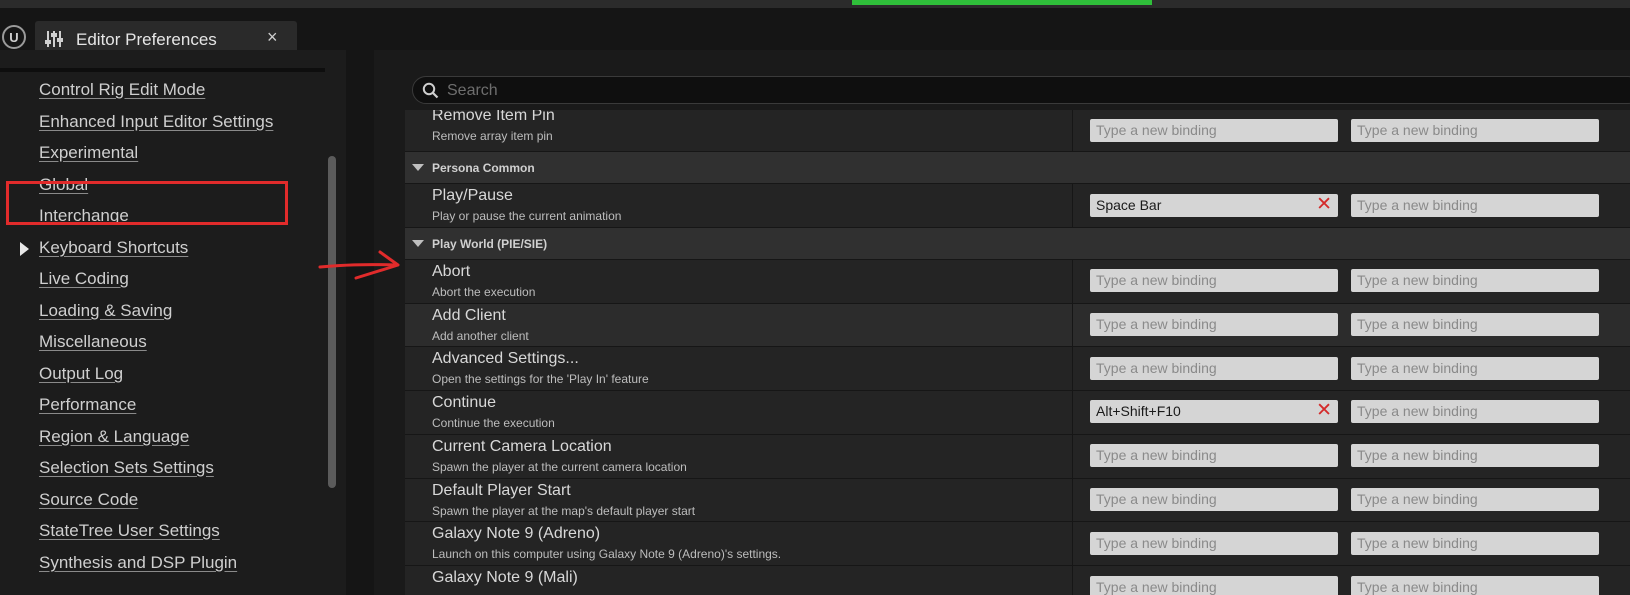 This screenshot has height=595, width=1630. Describe the element at coordinates (483, 168) in the screenshot. I see `category-title: Persona Common` at that location.